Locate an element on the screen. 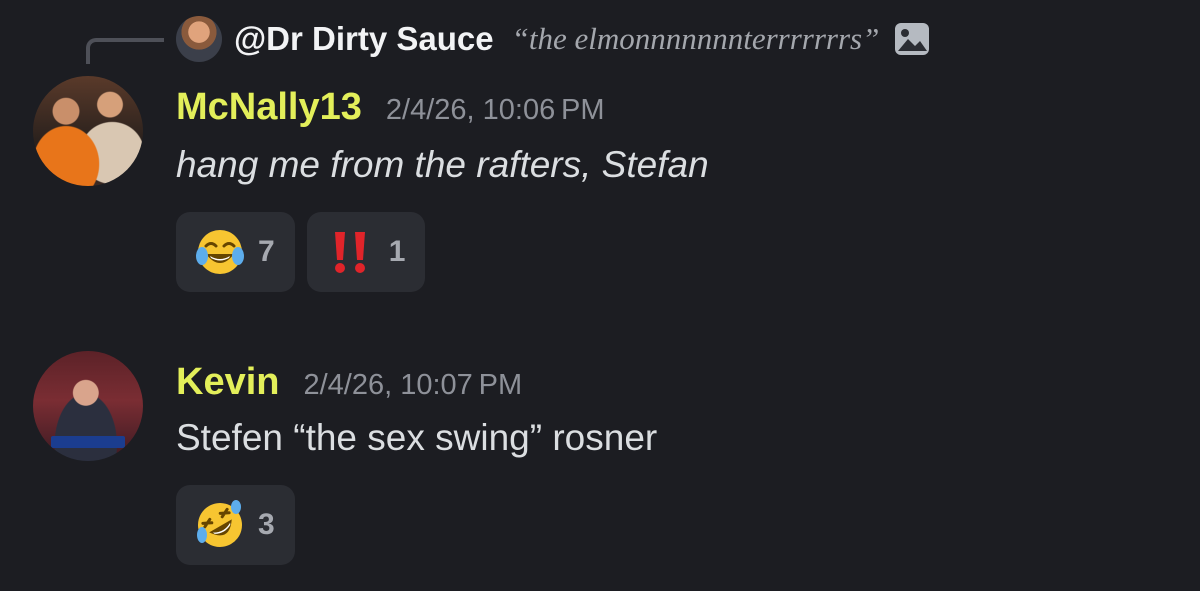 The height and width of the screenshot is (591, 1200). message-content: Stefen “the sex swing” rosner is located at coordinates (417, 437).